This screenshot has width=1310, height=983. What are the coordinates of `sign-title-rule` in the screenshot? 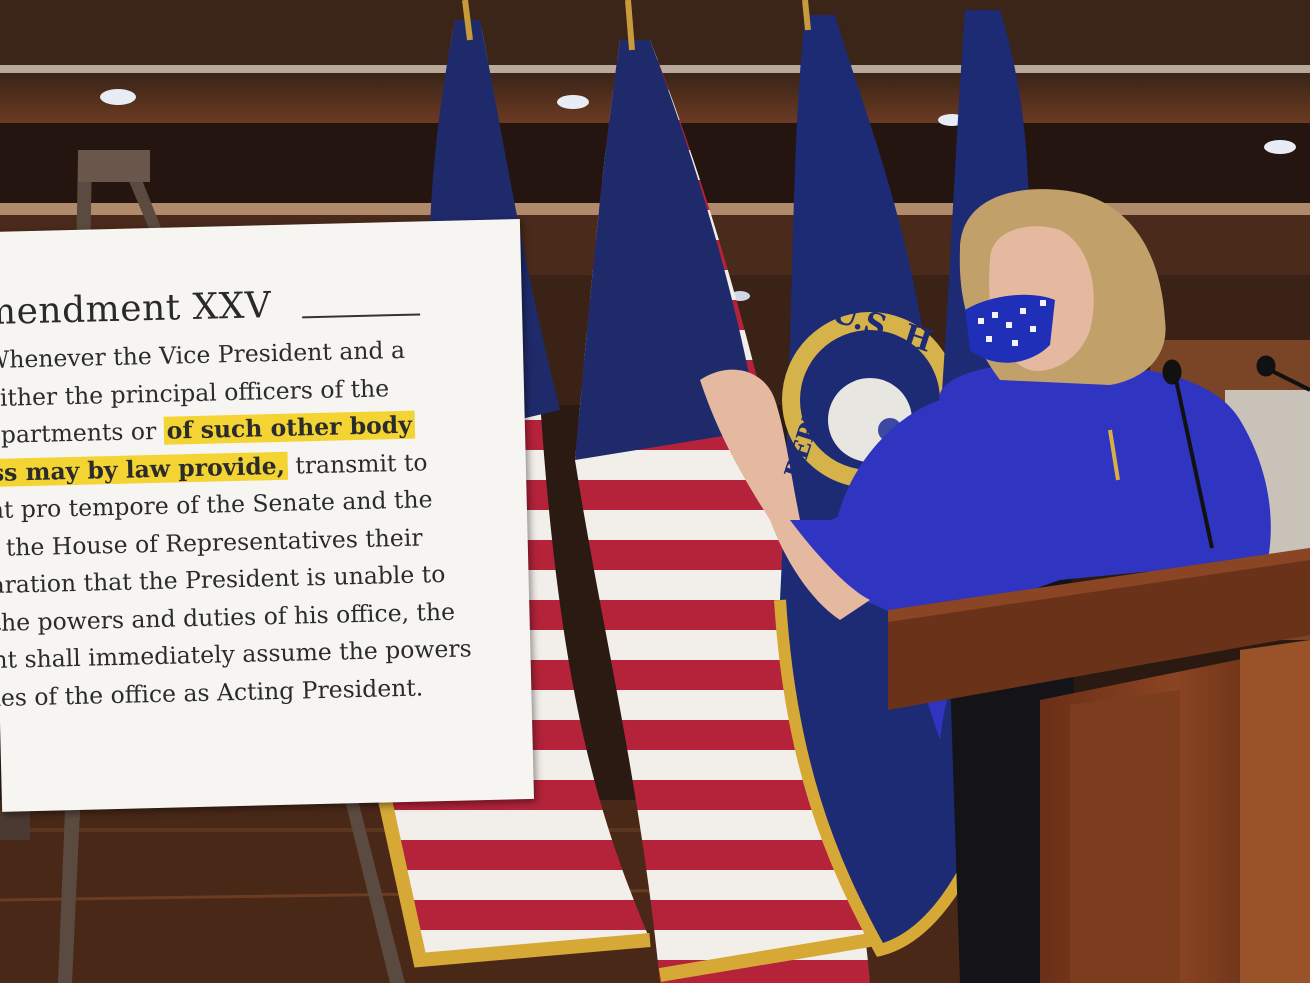 It's located at (361, 316).